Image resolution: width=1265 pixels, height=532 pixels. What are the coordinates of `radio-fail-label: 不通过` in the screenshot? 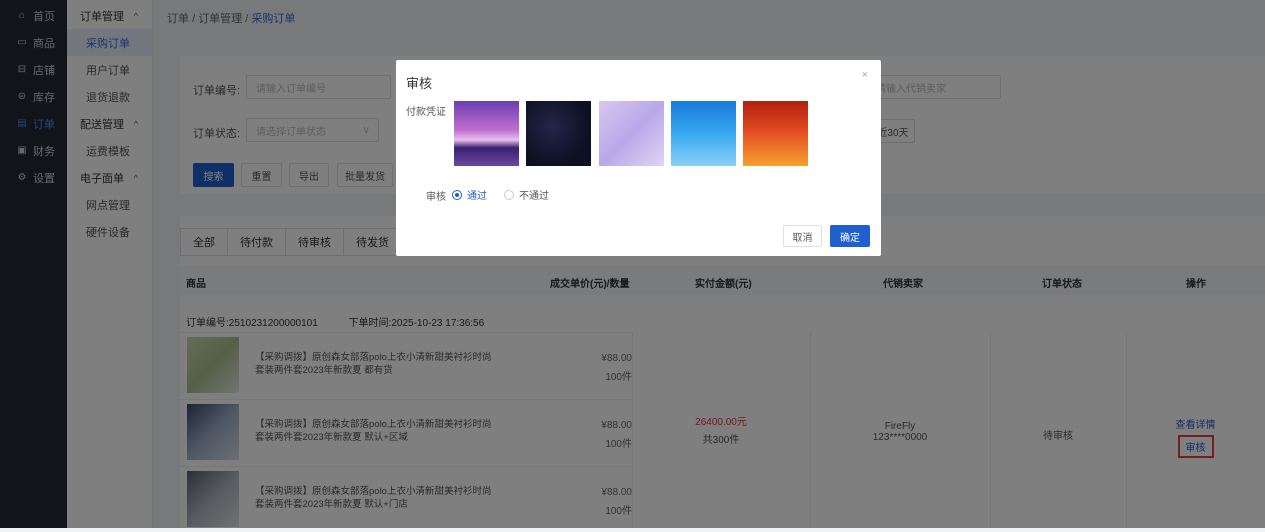 It's located at (534, 196).